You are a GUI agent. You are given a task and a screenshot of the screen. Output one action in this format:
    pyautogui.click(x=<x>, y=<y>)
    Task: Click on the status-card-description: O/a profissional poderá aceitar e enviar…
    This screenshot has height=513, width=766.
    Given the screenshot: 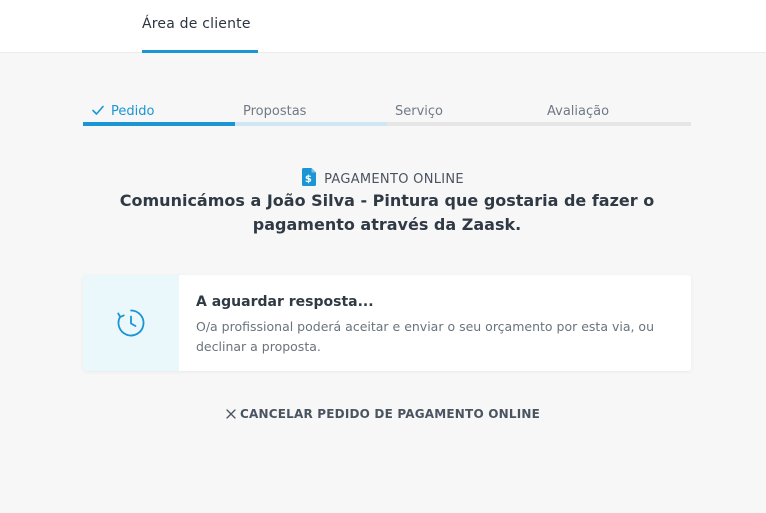 What is the action you would take?
    pyautogui.click(x=425, y=336)
    